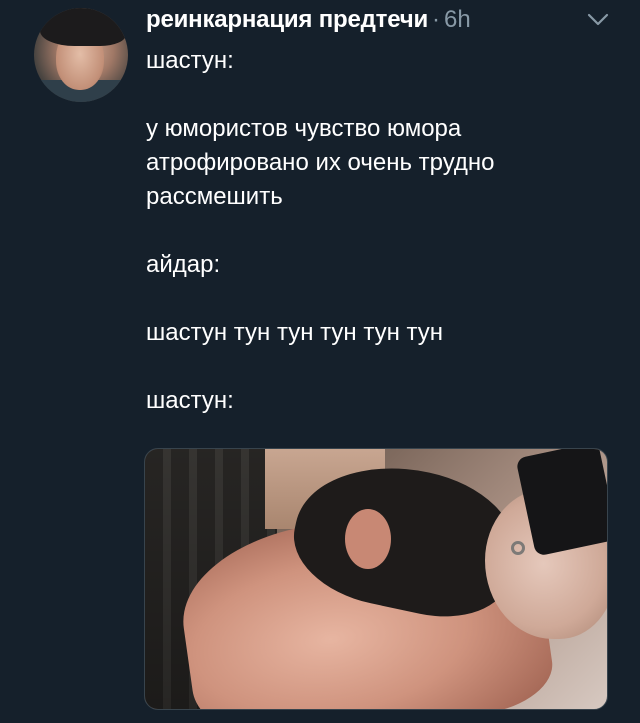 This screenshot has width=640, height=723. Describe the element at coordinates (518, 548) in the screenshot. I see `media-ring` at that location.